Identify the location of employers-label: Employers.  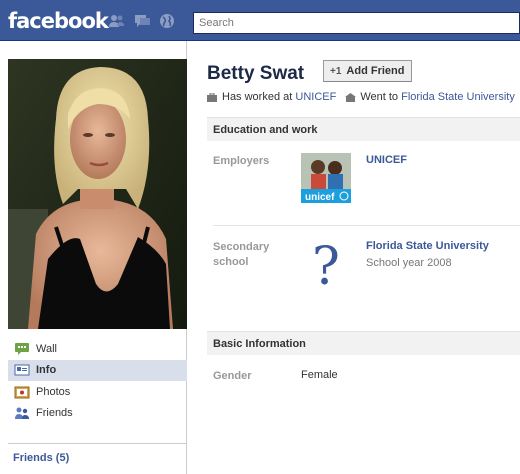
(241, 161).